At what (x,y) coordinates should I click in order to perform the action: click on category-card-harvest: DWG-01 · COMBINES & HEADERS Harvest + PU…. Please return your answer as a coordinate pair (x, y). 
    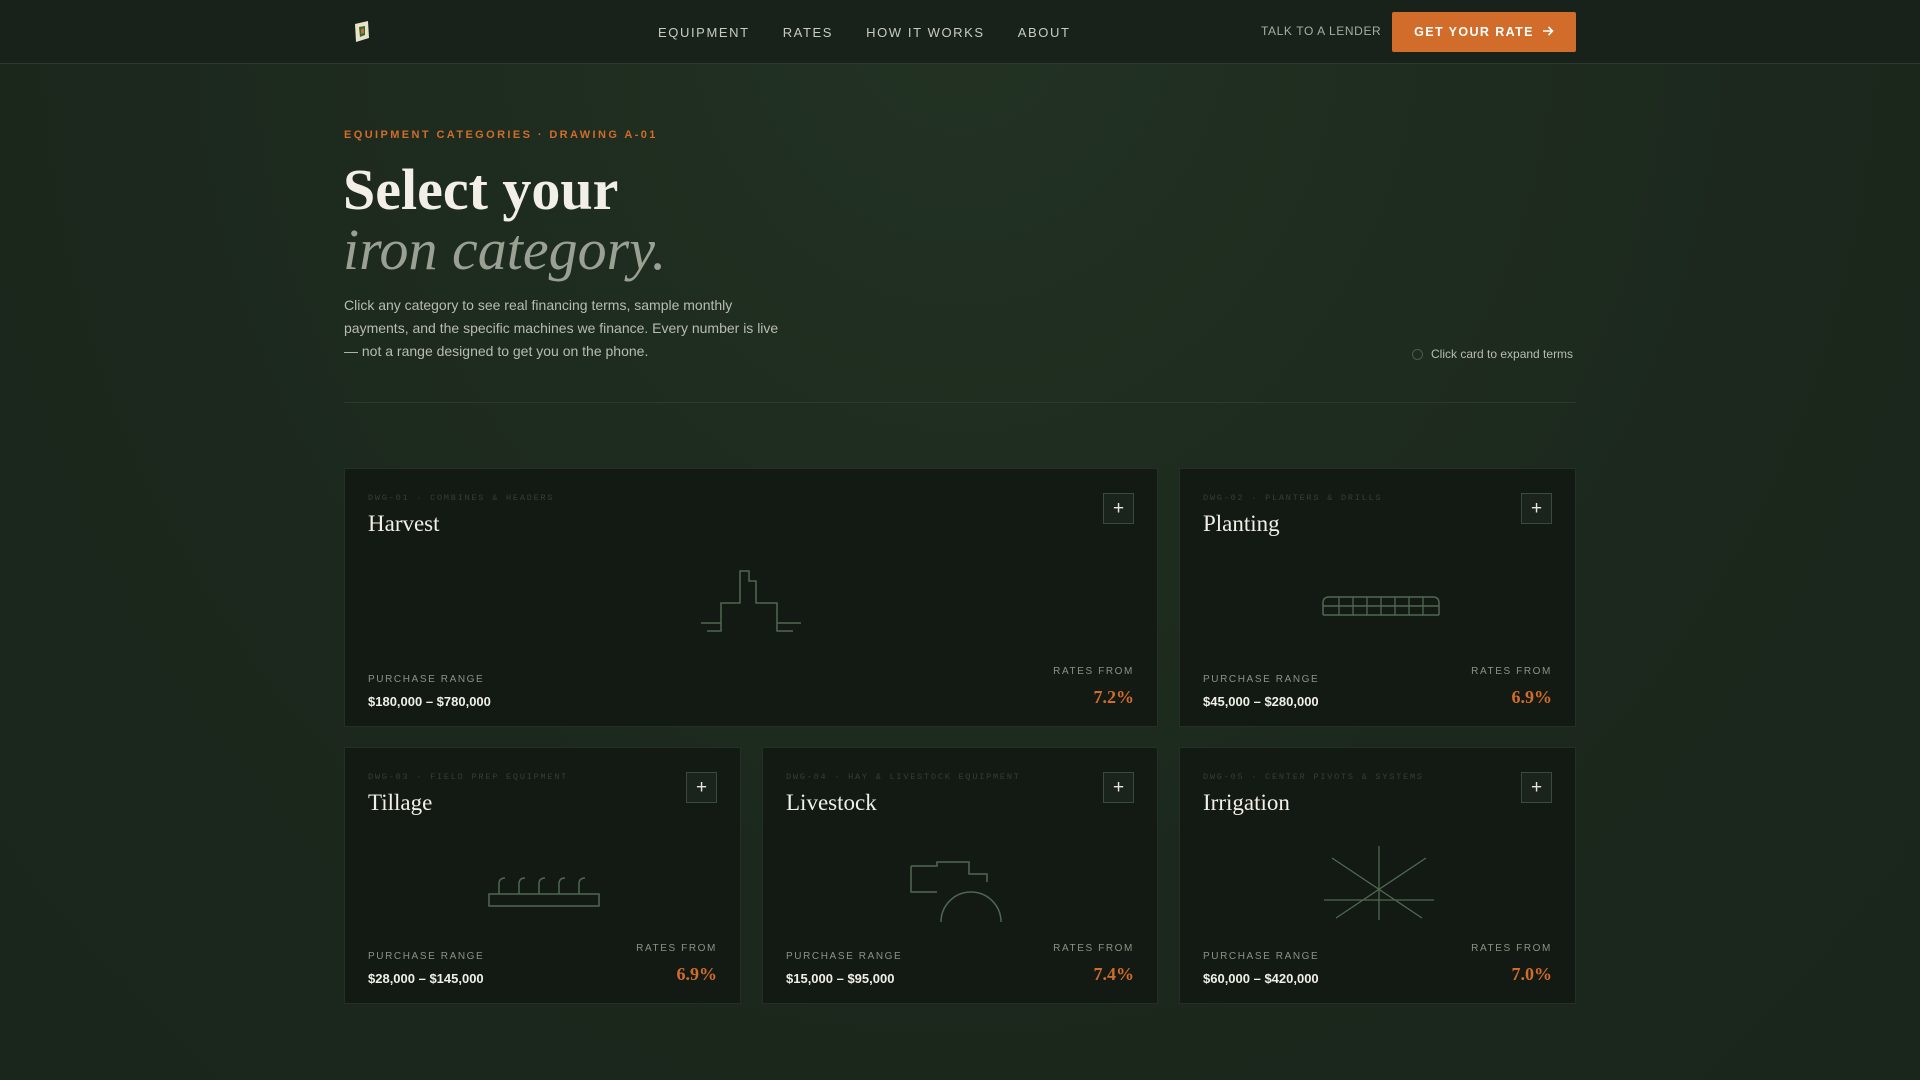
    Looking at the image, I should click on (751, 597).